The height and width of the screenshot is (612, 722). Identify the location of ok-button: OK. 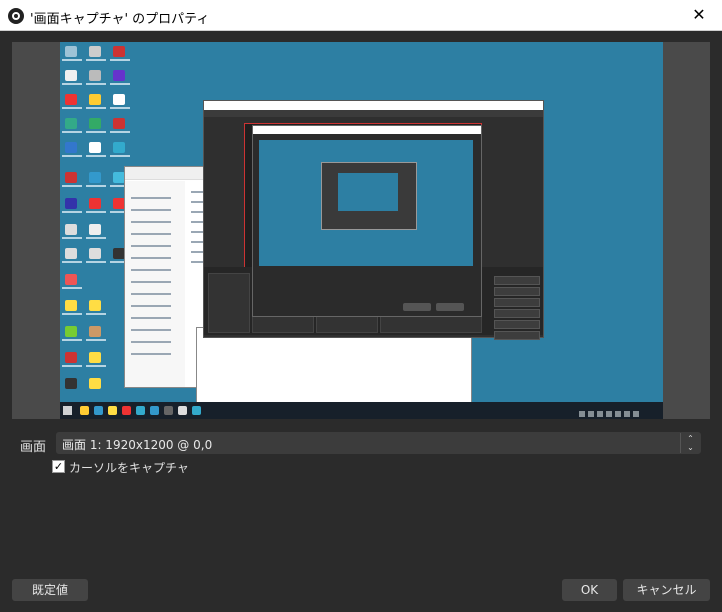
(589, 590).